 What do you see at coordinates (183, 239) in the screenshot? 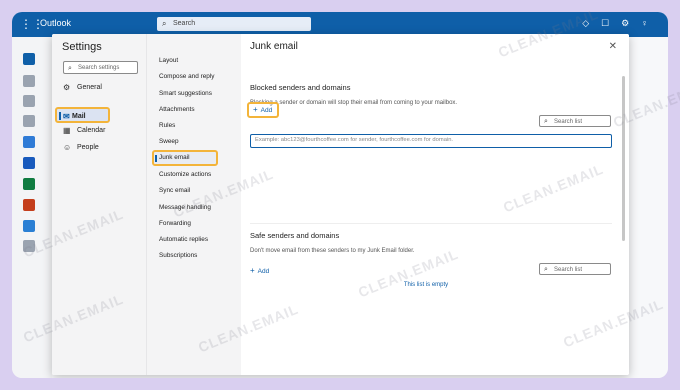
I see `subcategory-automatic-replies: Automatic replies` at bounding box center [183, 239].